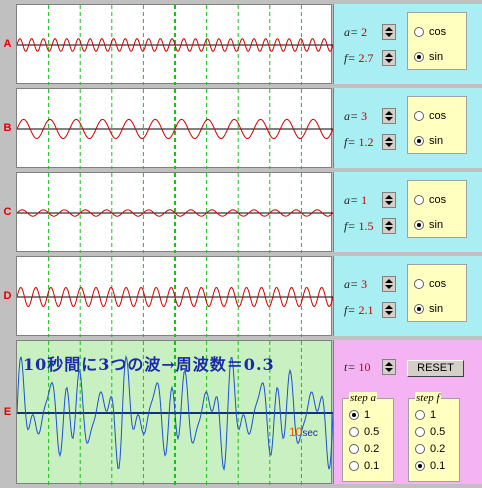 The width and height of the screenshot is (482, 488). What do you see at coordinates (359, 226) in the screenshot?
I see `frequency-field: f= 1.5` at bounding box center [359, 226].